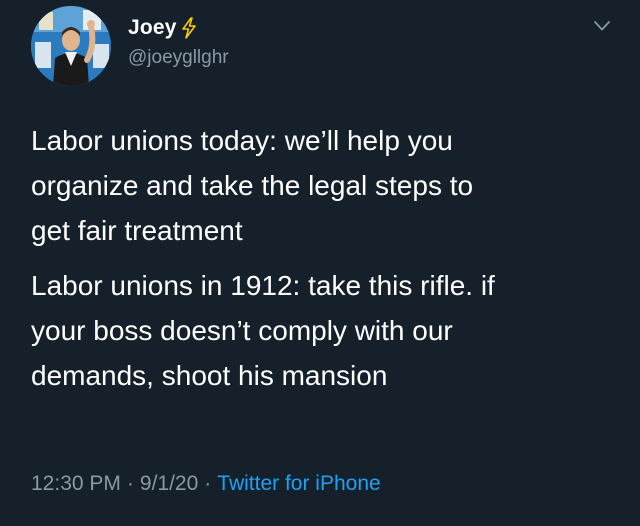  What do you see at coordinates (178, 58) in the screenshot?
I see `user-handle: @joeygllghr` at bounding box center [178, 58].